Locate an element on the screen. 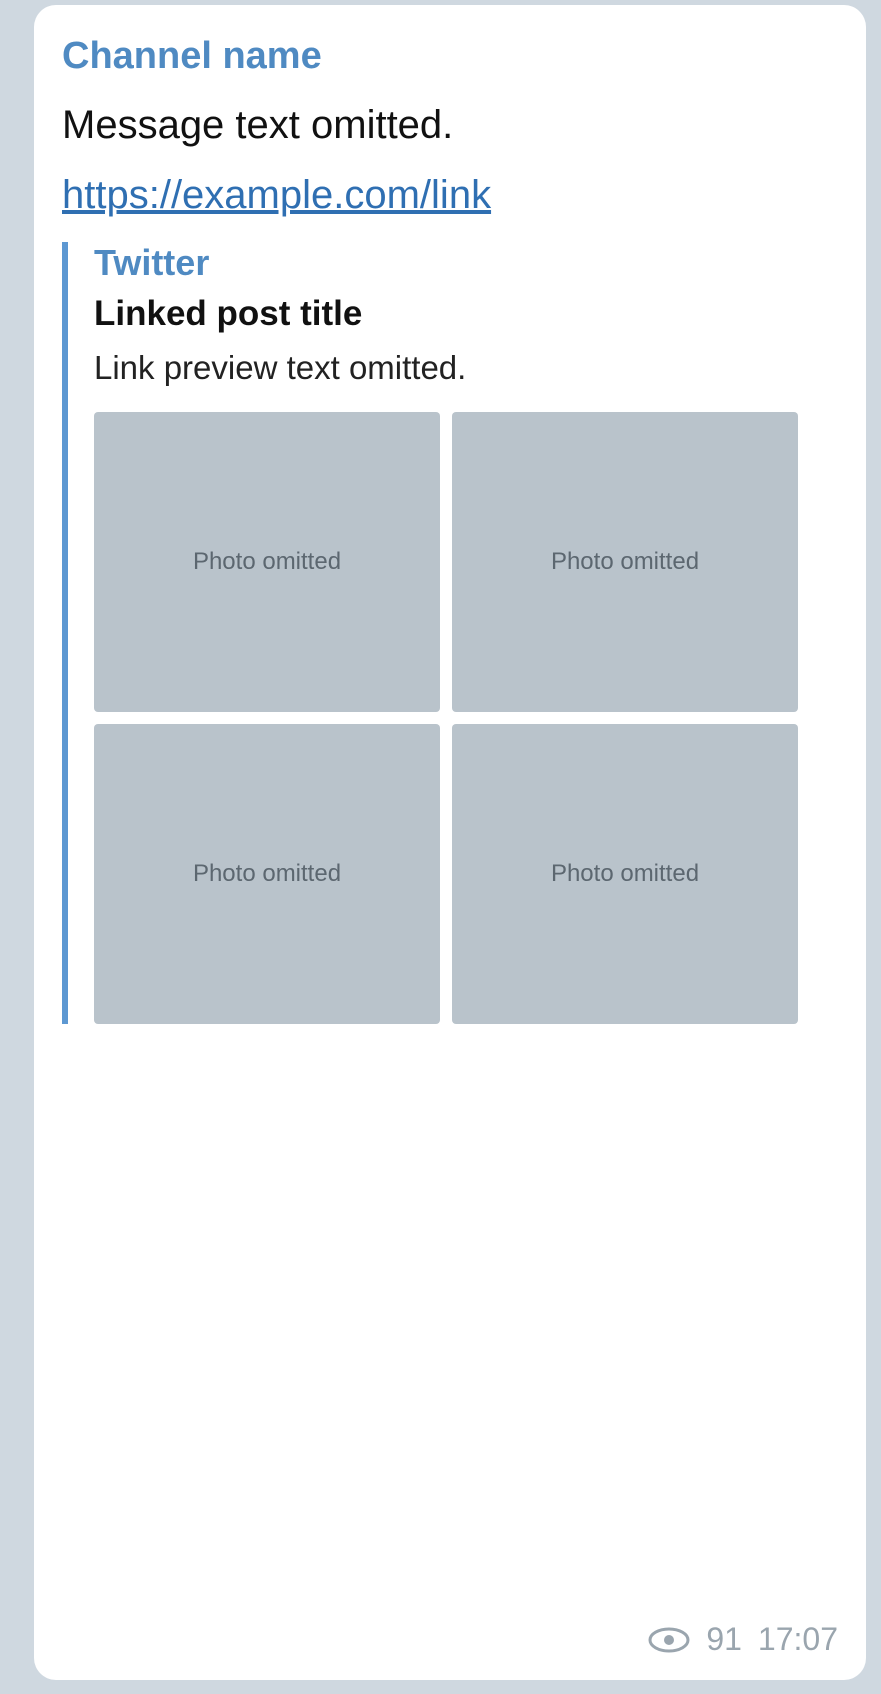 The height and width of the screenshot is (1694, 881). preview-title: Linked post title is located at coordinates (228, 313).